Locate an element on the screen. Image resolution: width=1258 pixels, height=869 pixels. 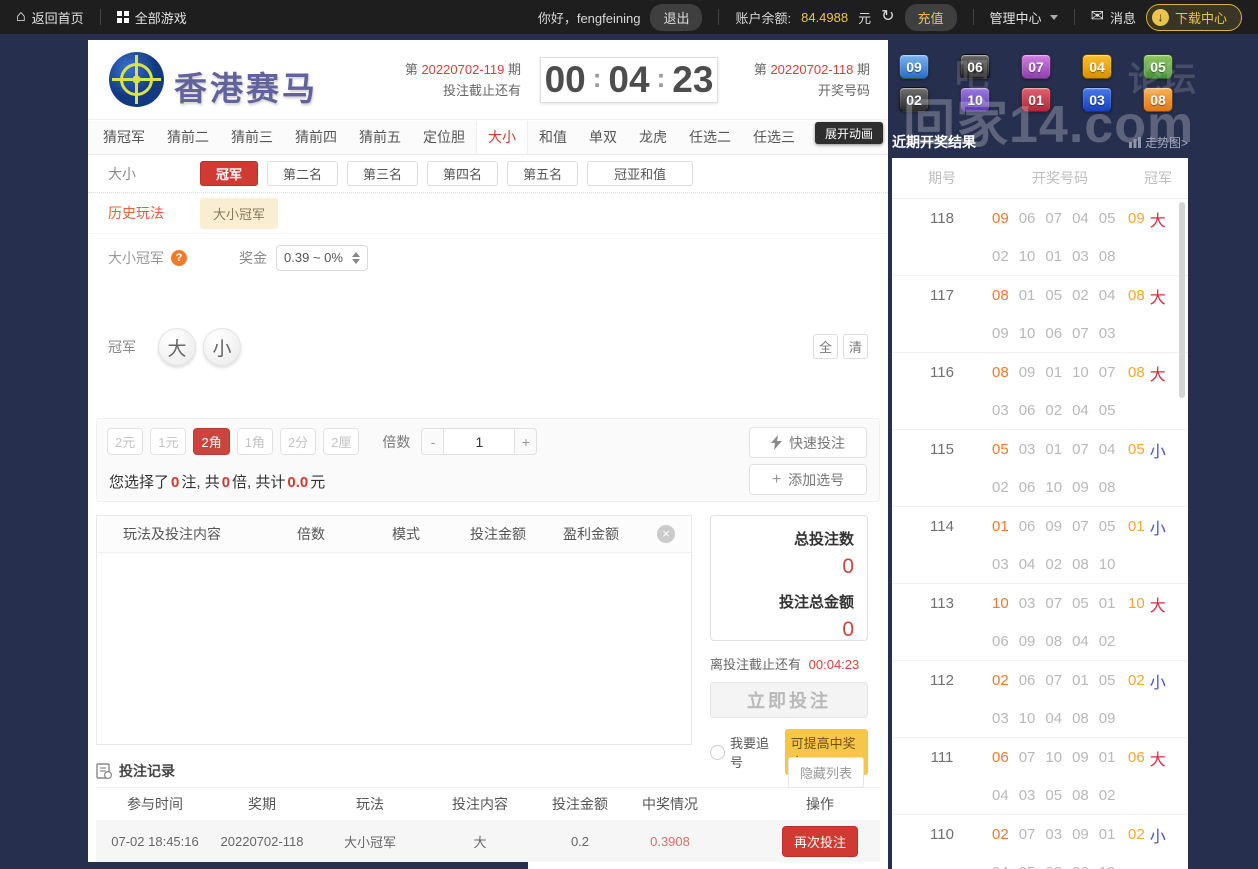
position-button: 第三名 is located at coordinates (383, 173).